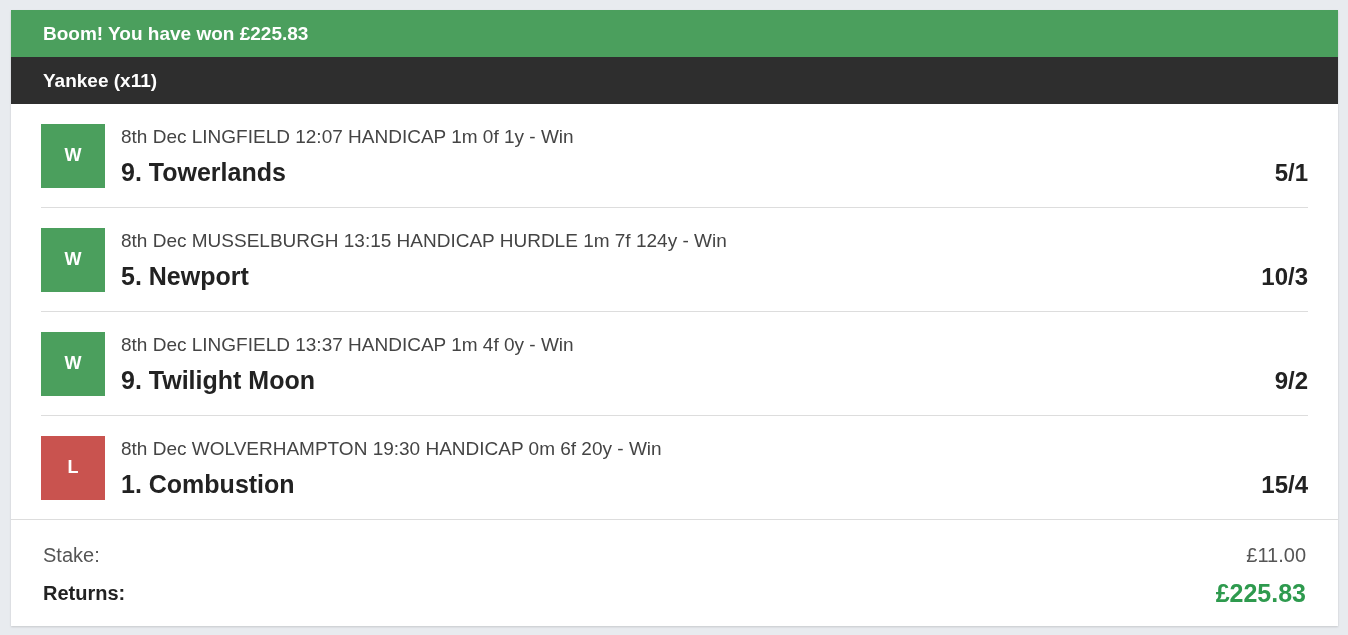 The width and height of the screenshot is (1348, 635). What do you see at coordinates (84, 593) in the screenshot?
I see `returns-label: Returns:` at bounding box center [84, 593].